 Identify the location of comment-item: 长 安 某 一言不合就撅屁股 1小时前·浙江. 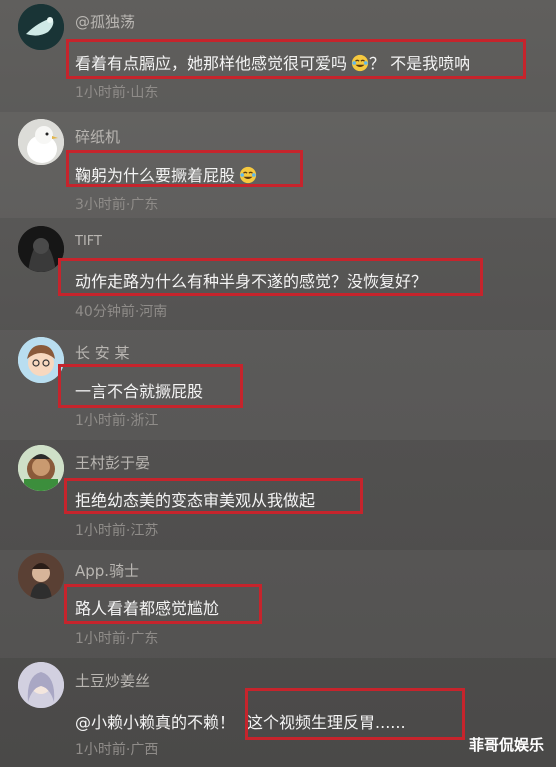
(278, 385).